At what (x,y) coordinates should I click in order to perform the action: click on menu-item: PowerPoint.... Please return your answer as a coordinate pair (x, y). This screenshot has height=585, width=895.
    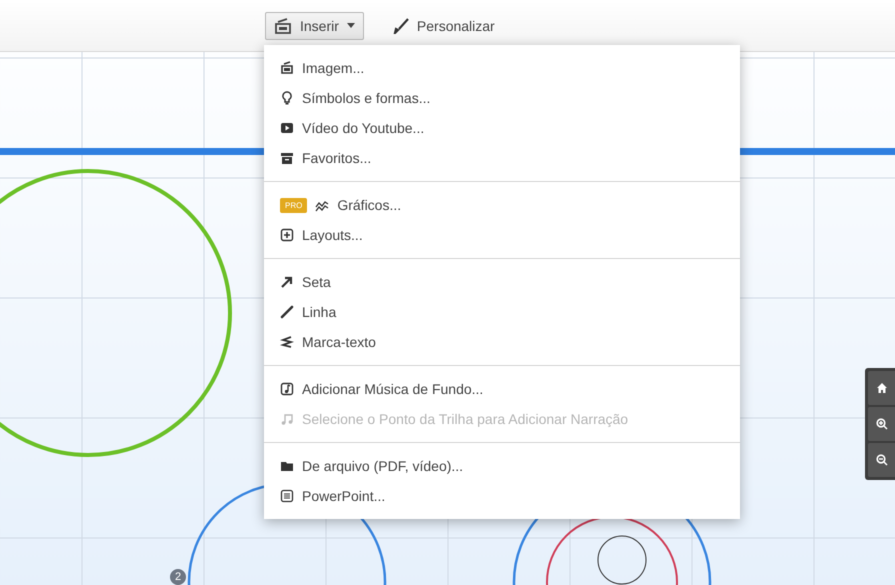
    Looking at the image, I should click on (502, 496).